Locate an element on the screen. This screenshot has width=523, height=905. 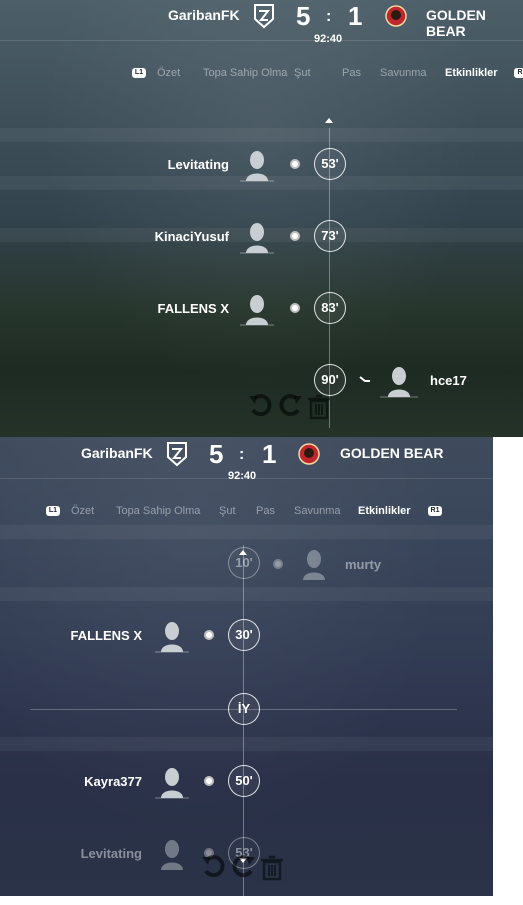
event-player-name: hce17 is located at coordinates (448, 380).